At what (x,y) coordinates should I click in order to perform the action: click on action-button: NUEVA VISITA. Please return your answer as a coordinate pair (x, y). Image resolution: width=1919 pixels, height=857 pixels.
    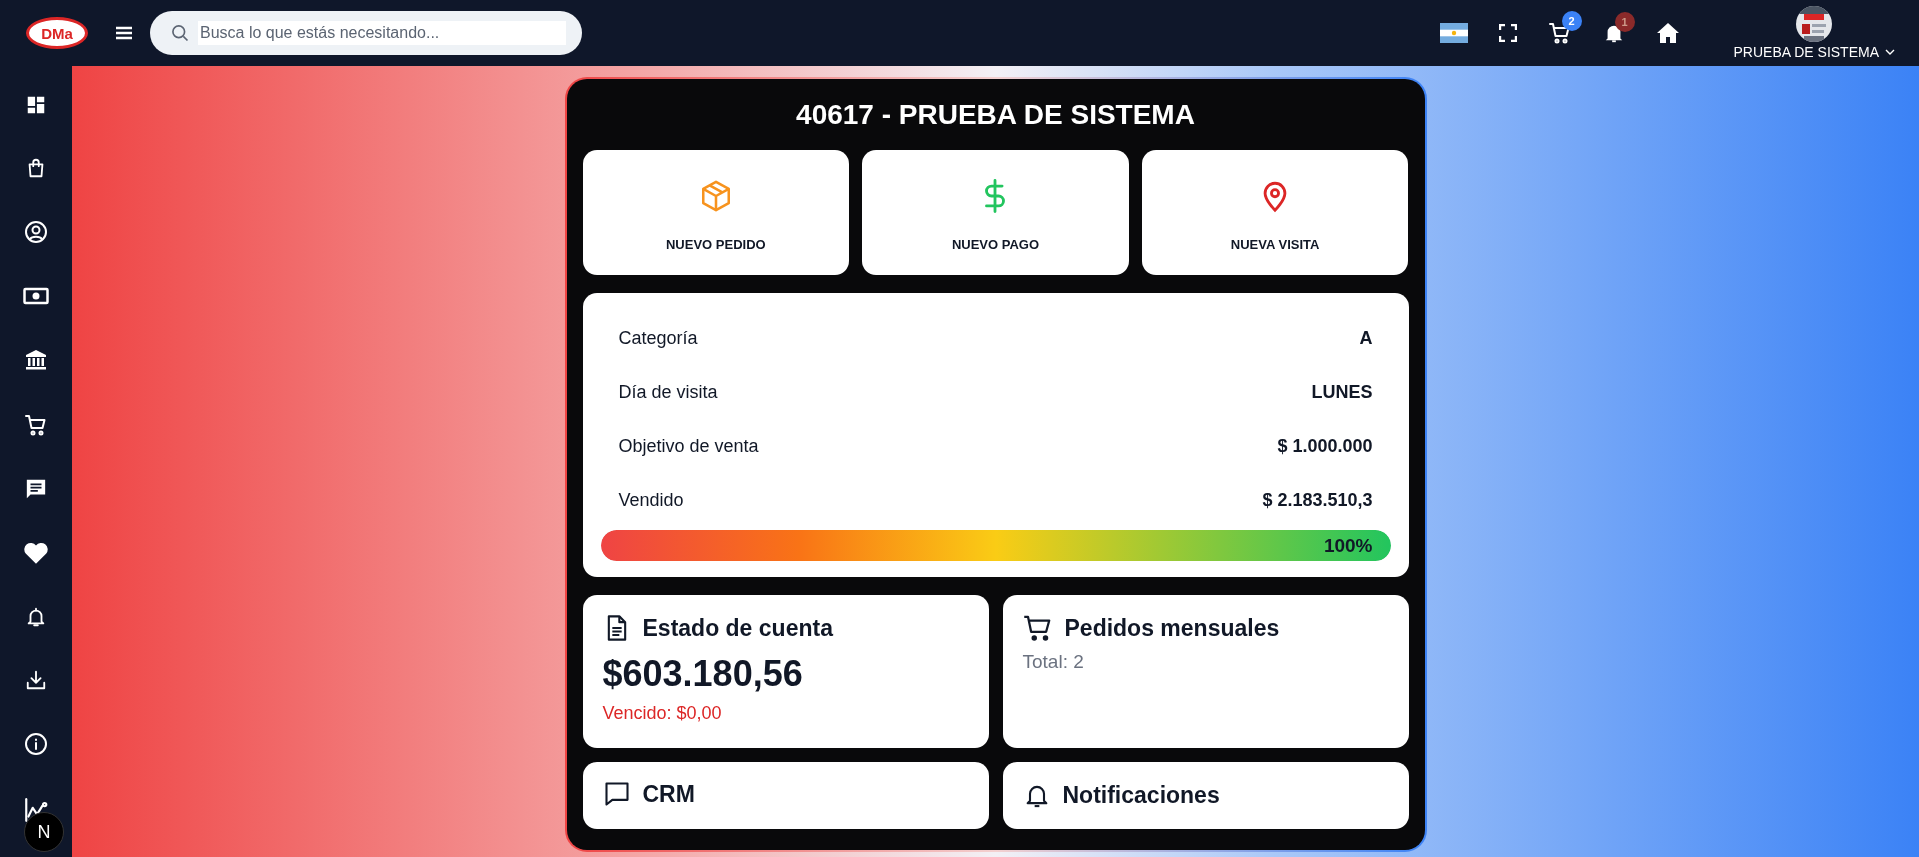
    Looking at the image, I should click on (1275, 212).